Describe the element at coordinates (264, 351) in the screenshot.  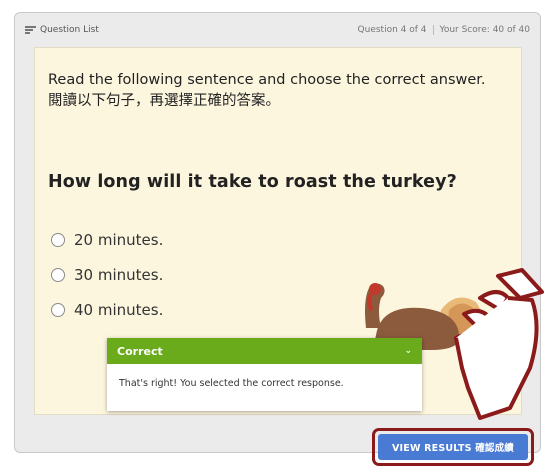
I see `feedback-header: Correct ⌄` at that location.